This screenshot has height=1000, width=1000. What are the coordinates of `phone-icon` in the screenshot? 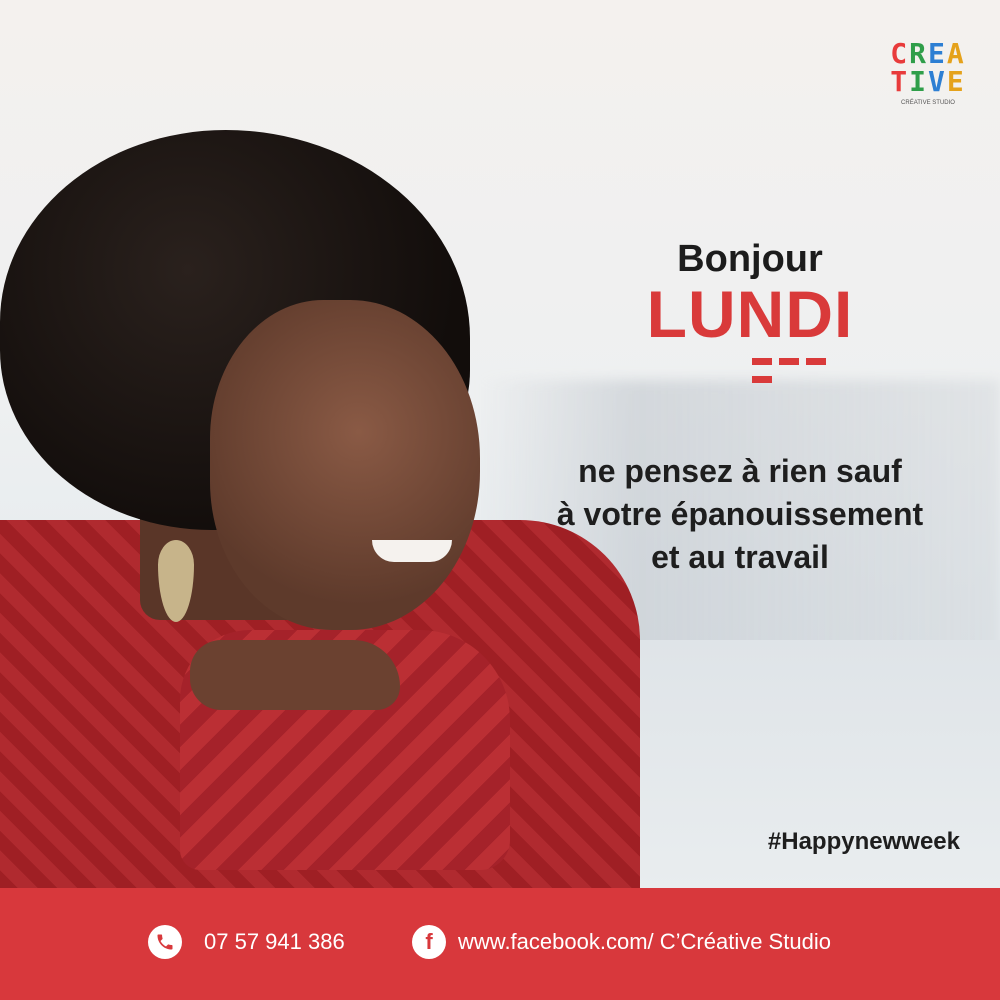 It's located at (165, 942).